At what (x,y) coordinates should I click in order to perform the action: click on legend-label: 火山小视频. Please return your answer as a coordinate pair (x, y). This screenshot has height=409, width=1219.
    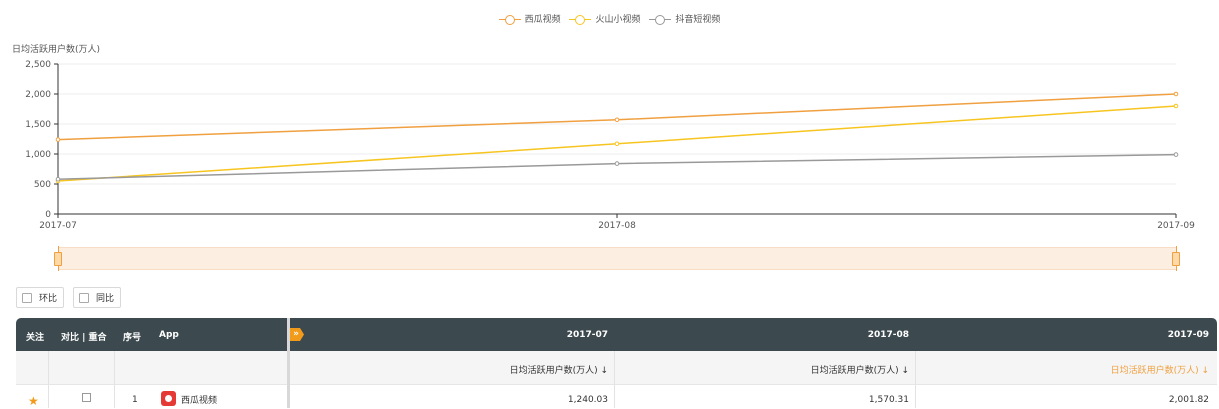
    Looking at the image, I should click on (618, 20).